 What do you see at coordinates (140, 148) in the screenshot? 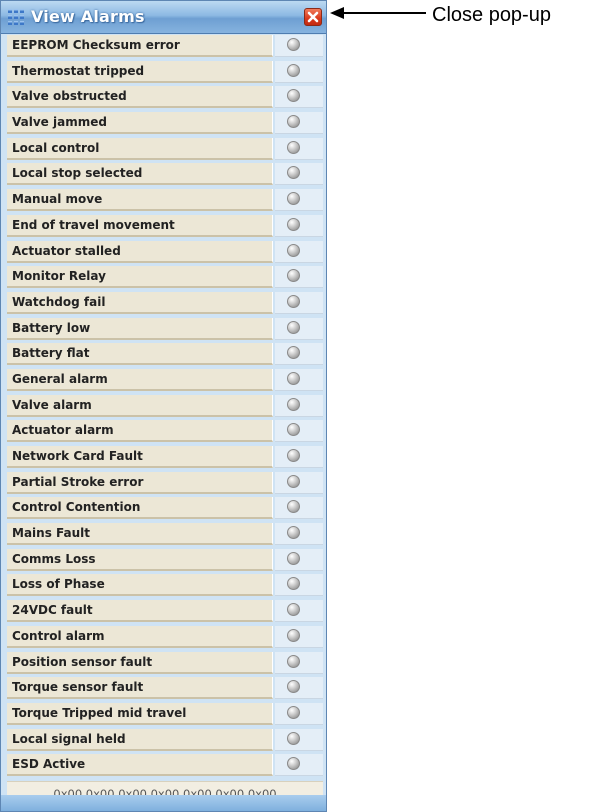
I see `alarm-label: Local control` at bounding box center [140, 148].